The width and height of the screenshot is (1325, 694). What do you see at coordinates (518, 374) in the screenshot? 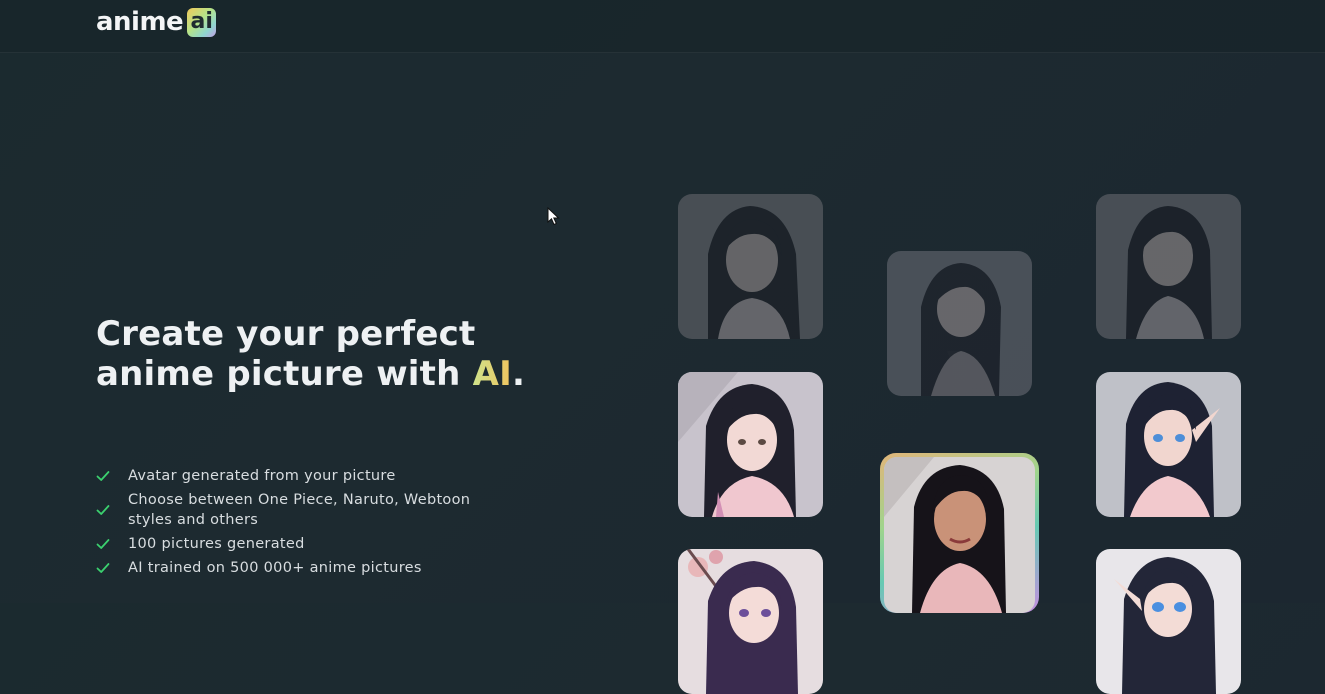
I see `headline-period: .` at bounding box center [518, 374].